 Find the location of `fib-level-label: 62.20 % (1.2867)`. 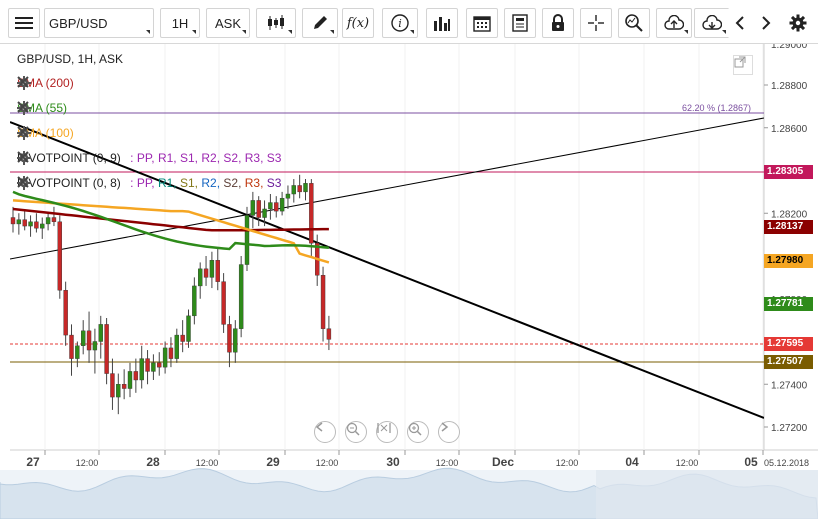

fib-level-label: 62.20 % (1.2867) is located at coordinates (717, 108).